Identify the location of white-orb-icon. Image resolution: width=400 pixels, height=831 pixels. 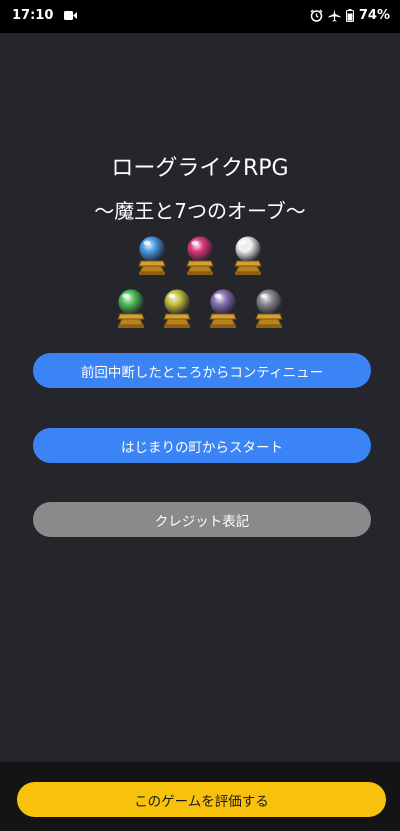
(248, 255).